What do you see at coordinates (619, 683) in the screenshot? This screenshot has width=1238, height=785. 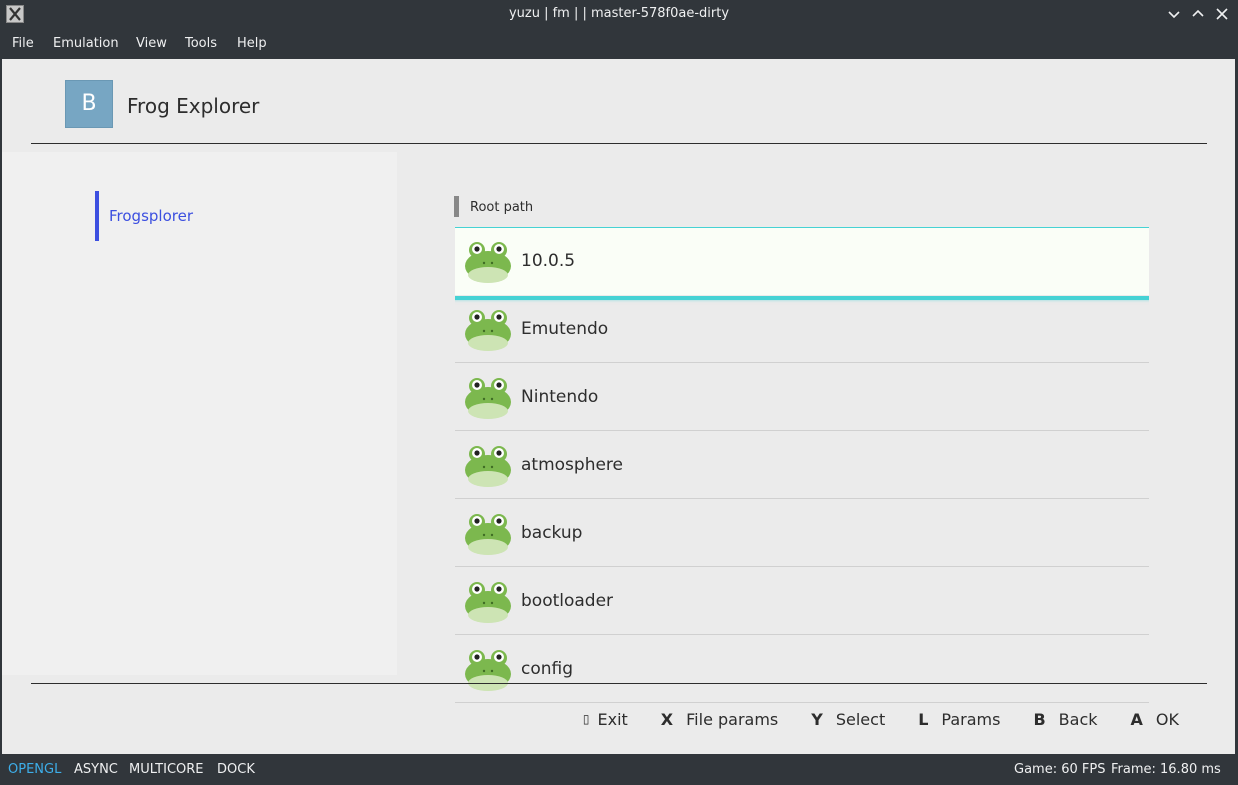 I see `footer-divider` at bounding box center [619, 683].